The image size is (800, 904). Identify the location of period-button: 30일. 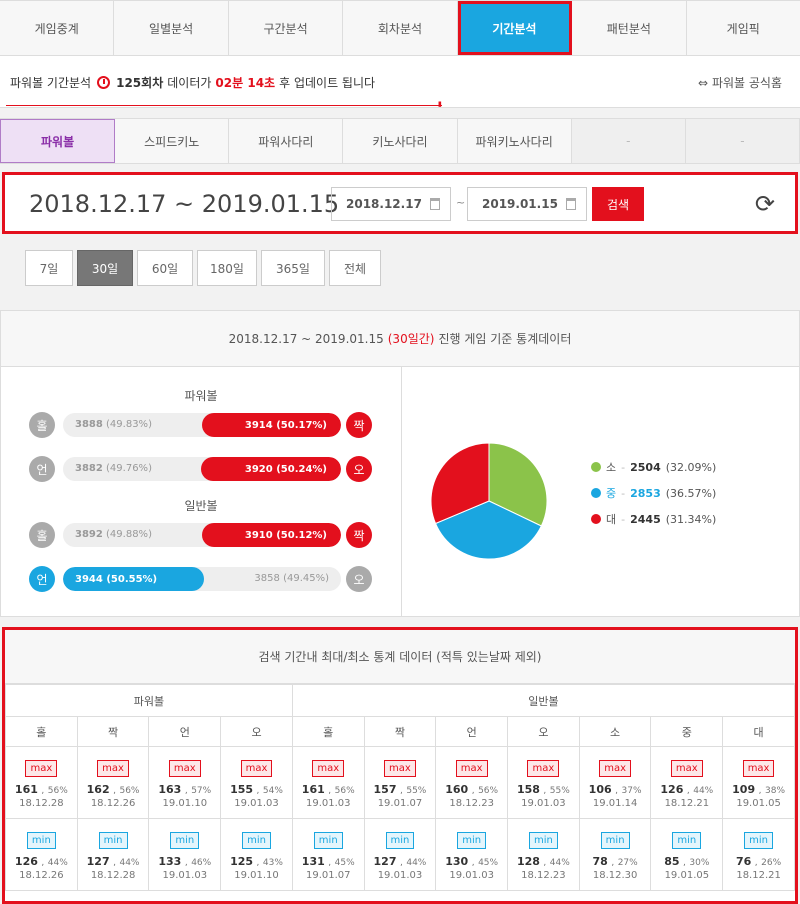
(105, 268).